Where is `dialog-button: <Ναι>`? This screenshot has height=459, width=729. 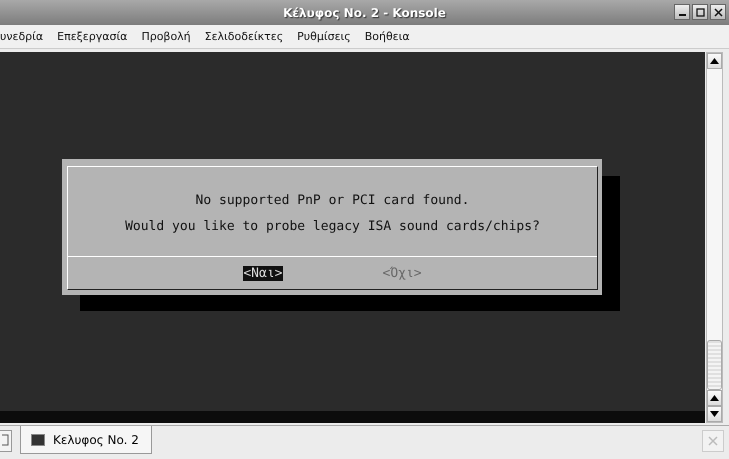 dialog-button: <Ναι> is located at coordinates (262, 273).